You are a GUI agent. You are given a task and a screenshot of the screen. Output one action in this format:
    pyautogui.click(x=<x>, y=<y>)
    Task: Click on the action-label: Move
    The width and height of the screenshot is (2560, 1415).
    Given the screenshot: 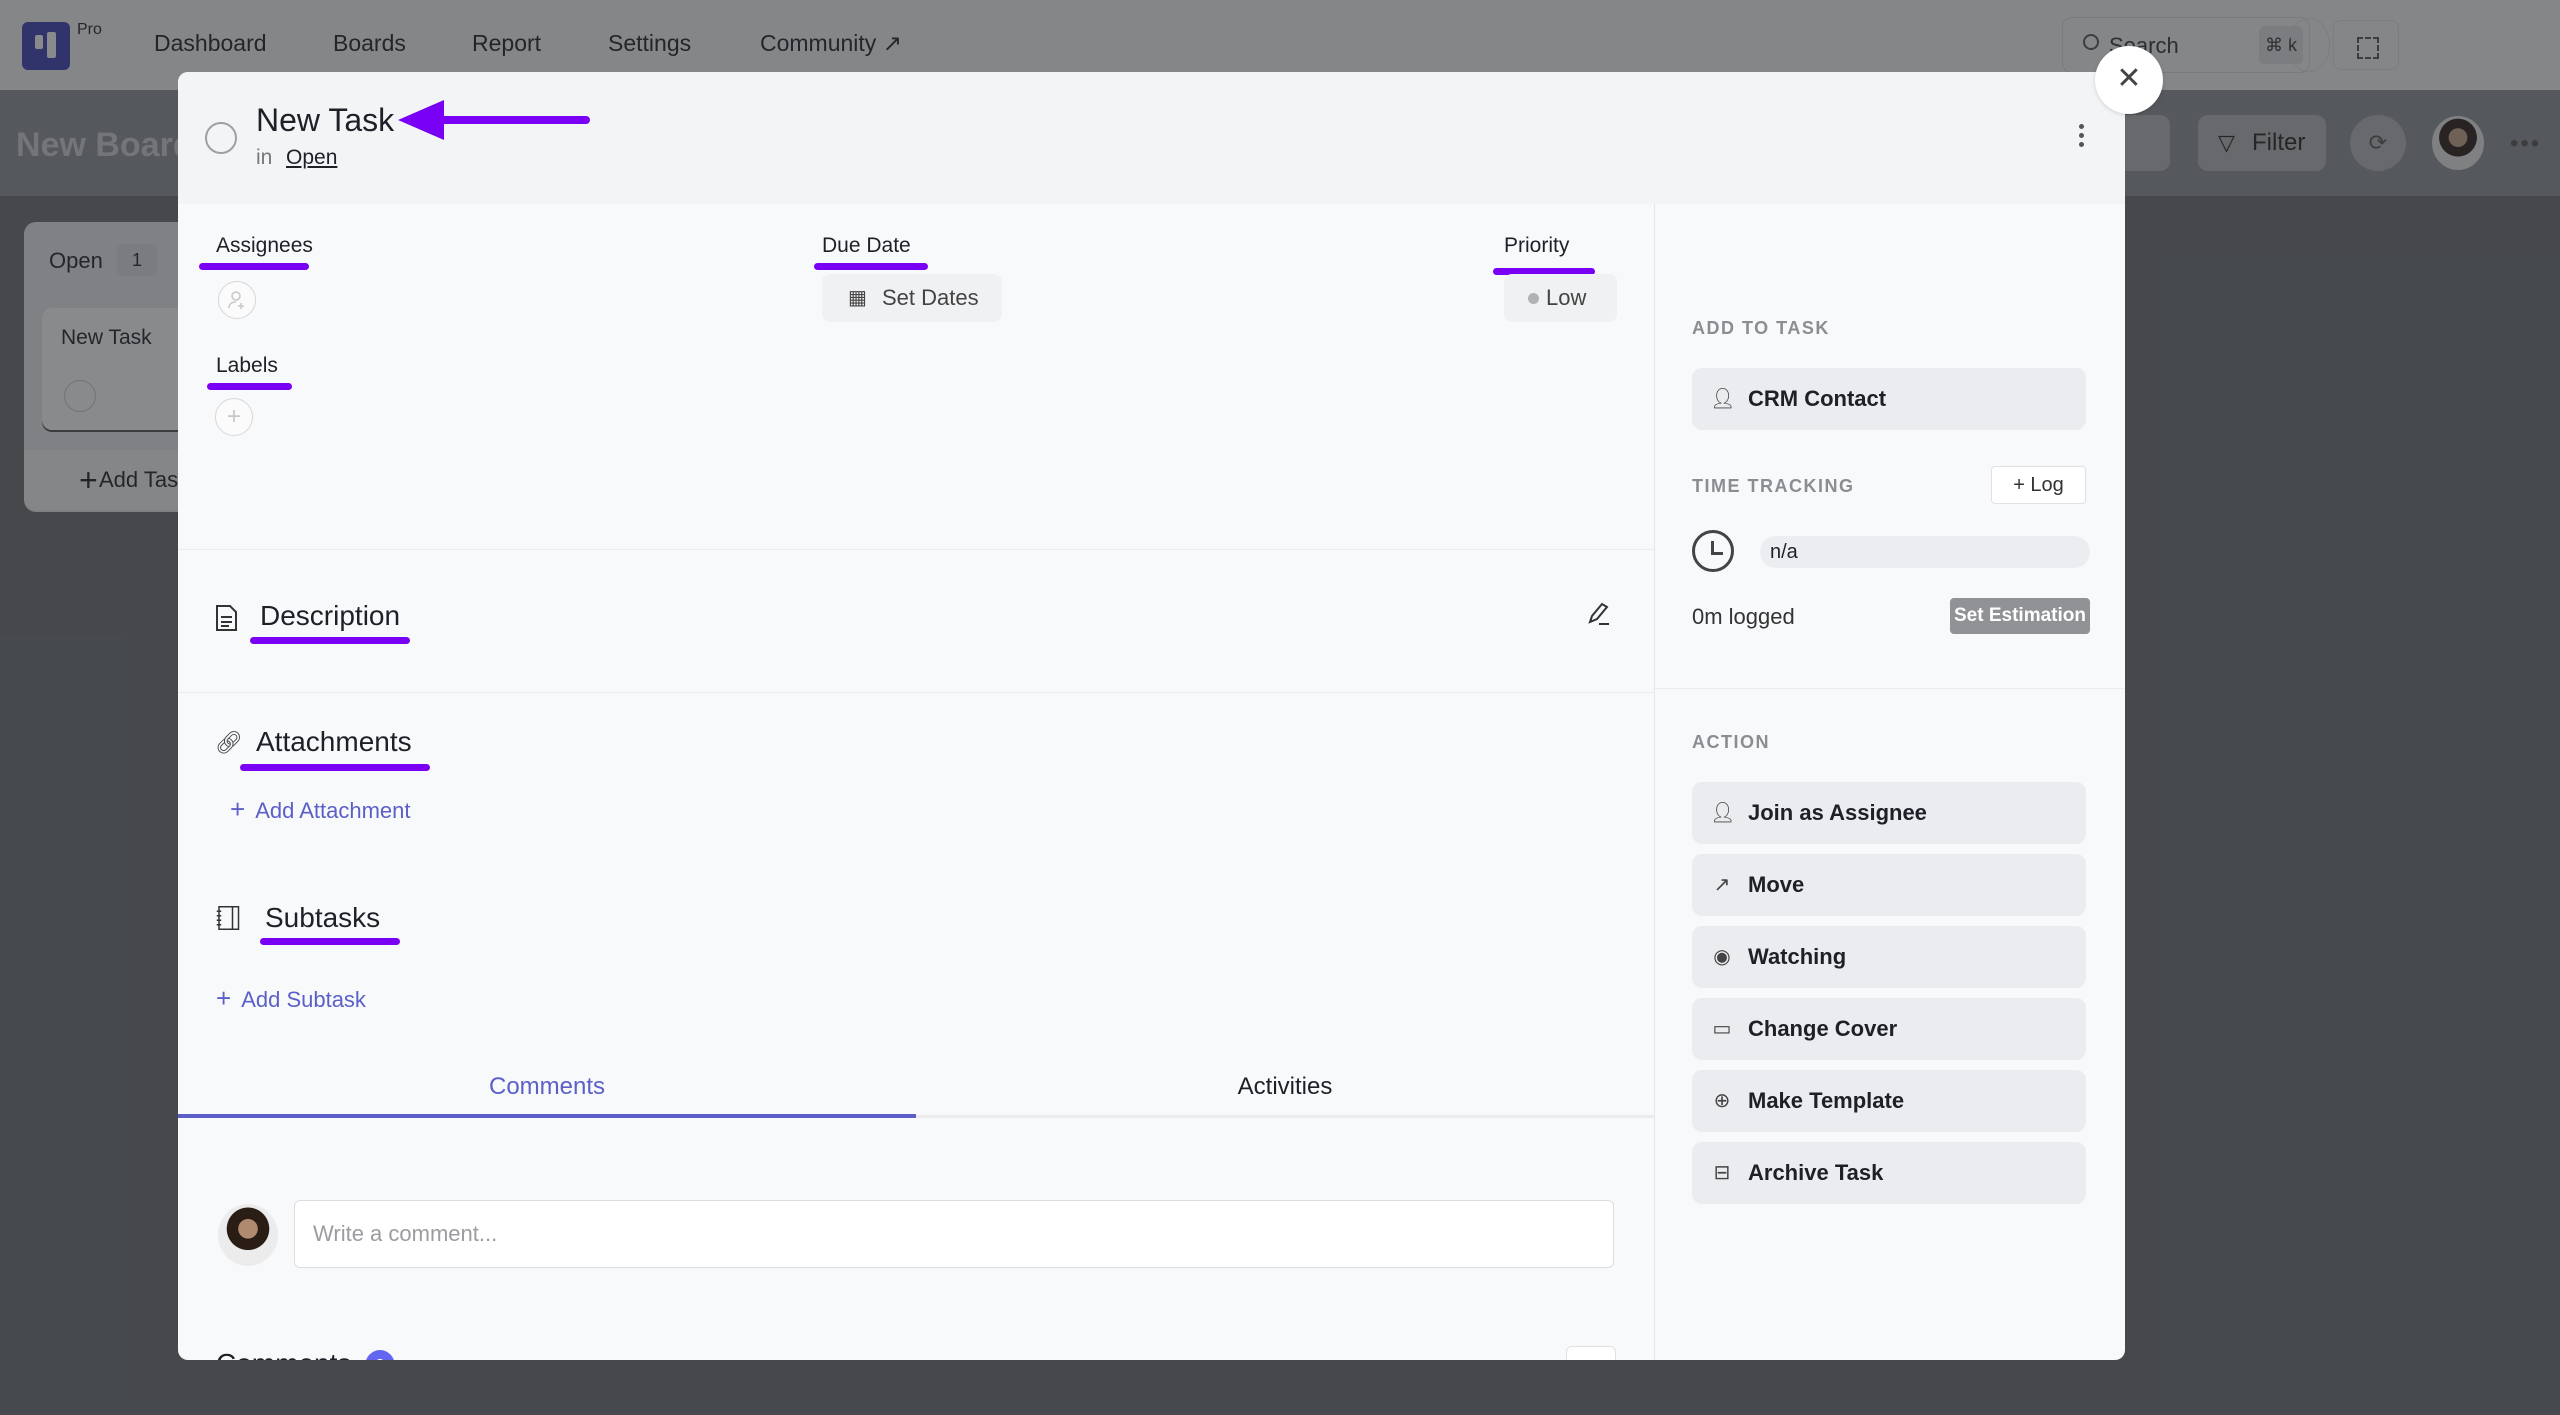 What is the action you would take?
    pyautogui.click(x=1776, y=884)
    